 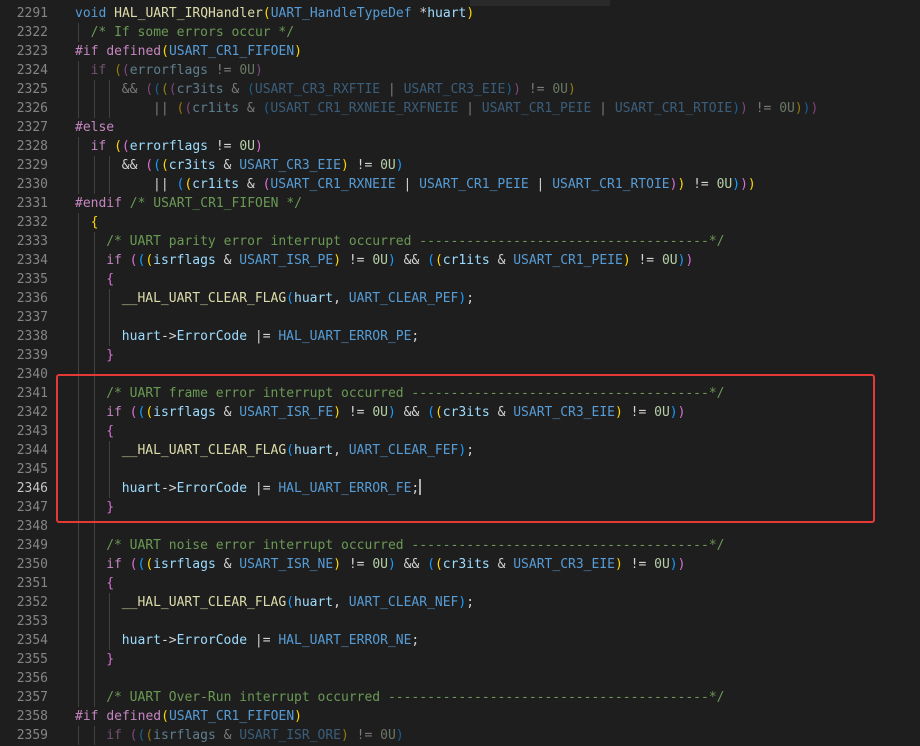 I want to click on code-line: 2328 if ((errorflags != 0U), so click(x=460, y=146).